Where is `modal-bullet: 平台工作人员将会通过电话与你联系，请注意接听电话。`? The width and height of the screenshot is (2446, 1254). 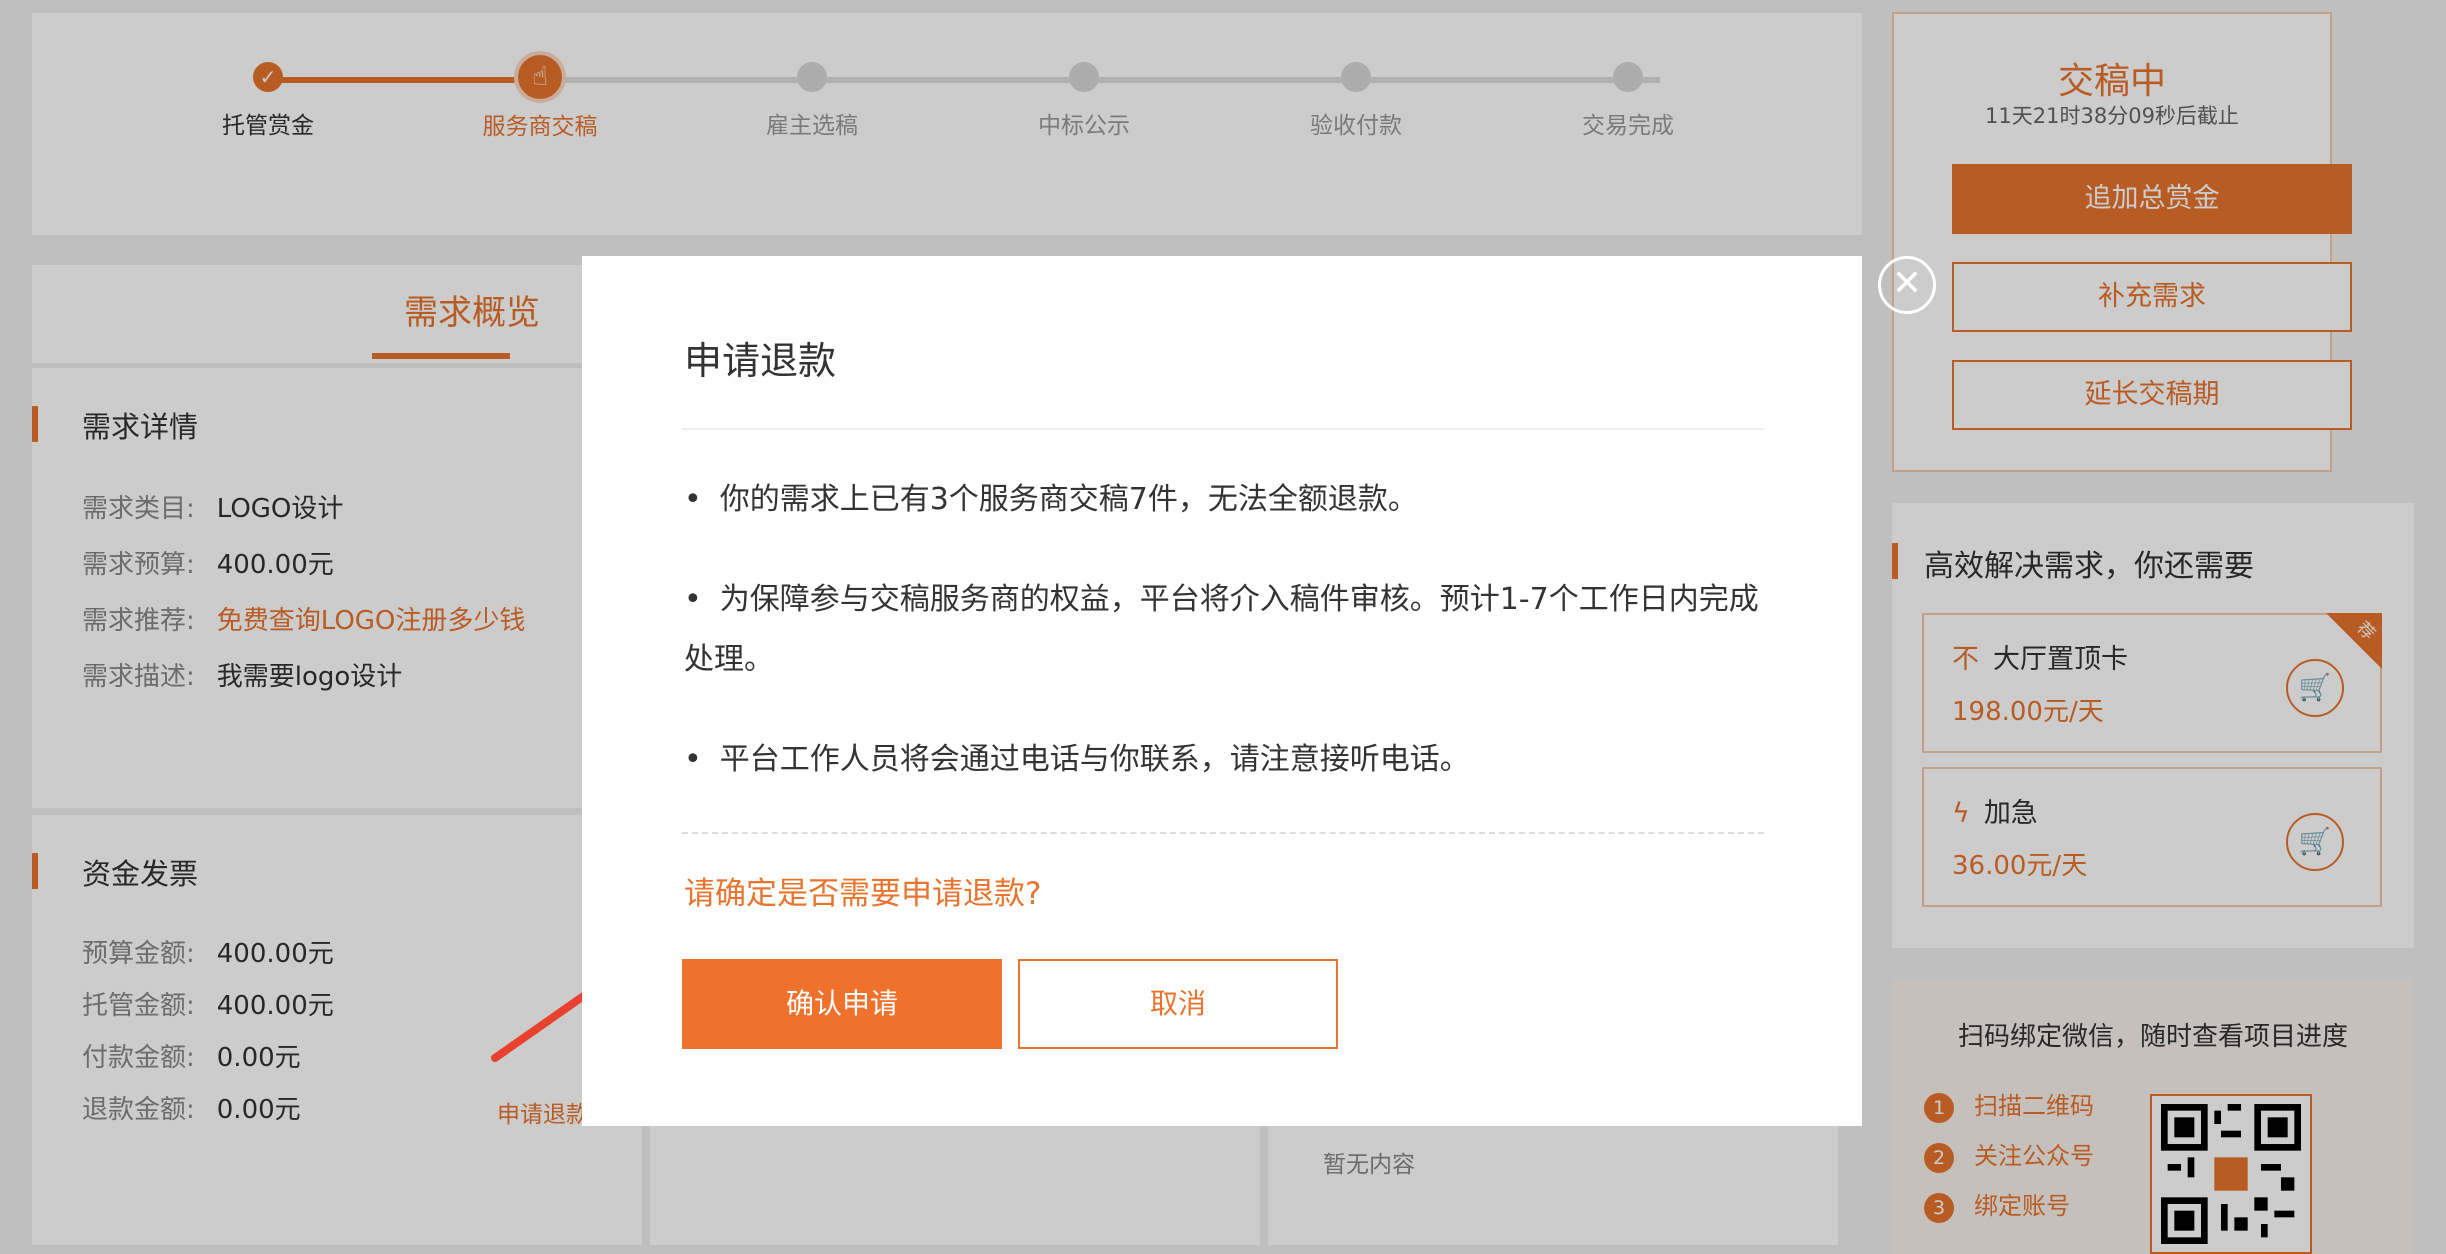
modal-bullet: 平台工作人员将会通过电话与你联系，请注意接听电话。 is located at coordinates (1224, 760).